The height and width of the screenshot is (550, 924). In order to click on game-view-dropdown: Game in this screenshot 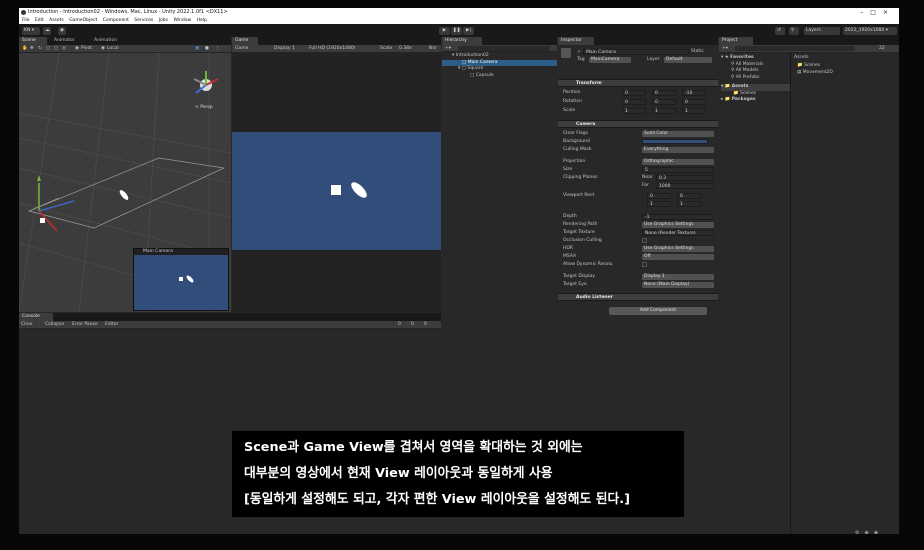, I will do `click(241, 49)`.